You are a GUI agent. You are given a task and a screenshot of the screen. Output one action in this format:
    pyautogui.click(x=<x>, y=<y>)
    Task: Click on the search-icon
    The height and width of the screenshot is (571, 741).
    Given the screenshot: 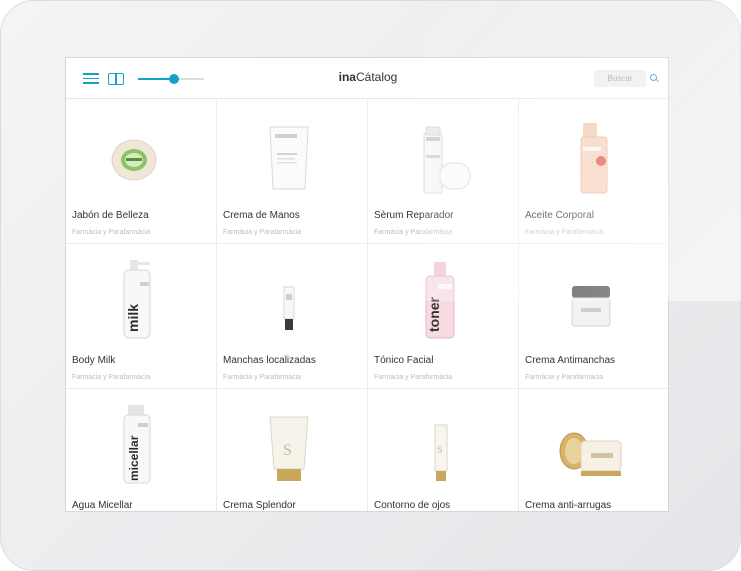 What is the action you would take?
    pyautogui.click(x=654, y=78)
    